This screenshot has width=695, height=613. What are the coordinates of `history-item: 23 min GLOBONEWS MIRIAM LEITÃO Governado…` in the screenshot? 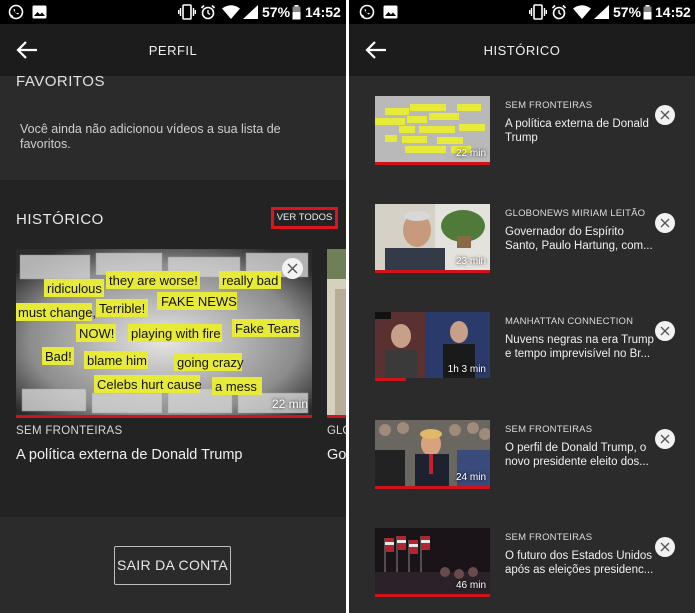 It's located at (522, 258).